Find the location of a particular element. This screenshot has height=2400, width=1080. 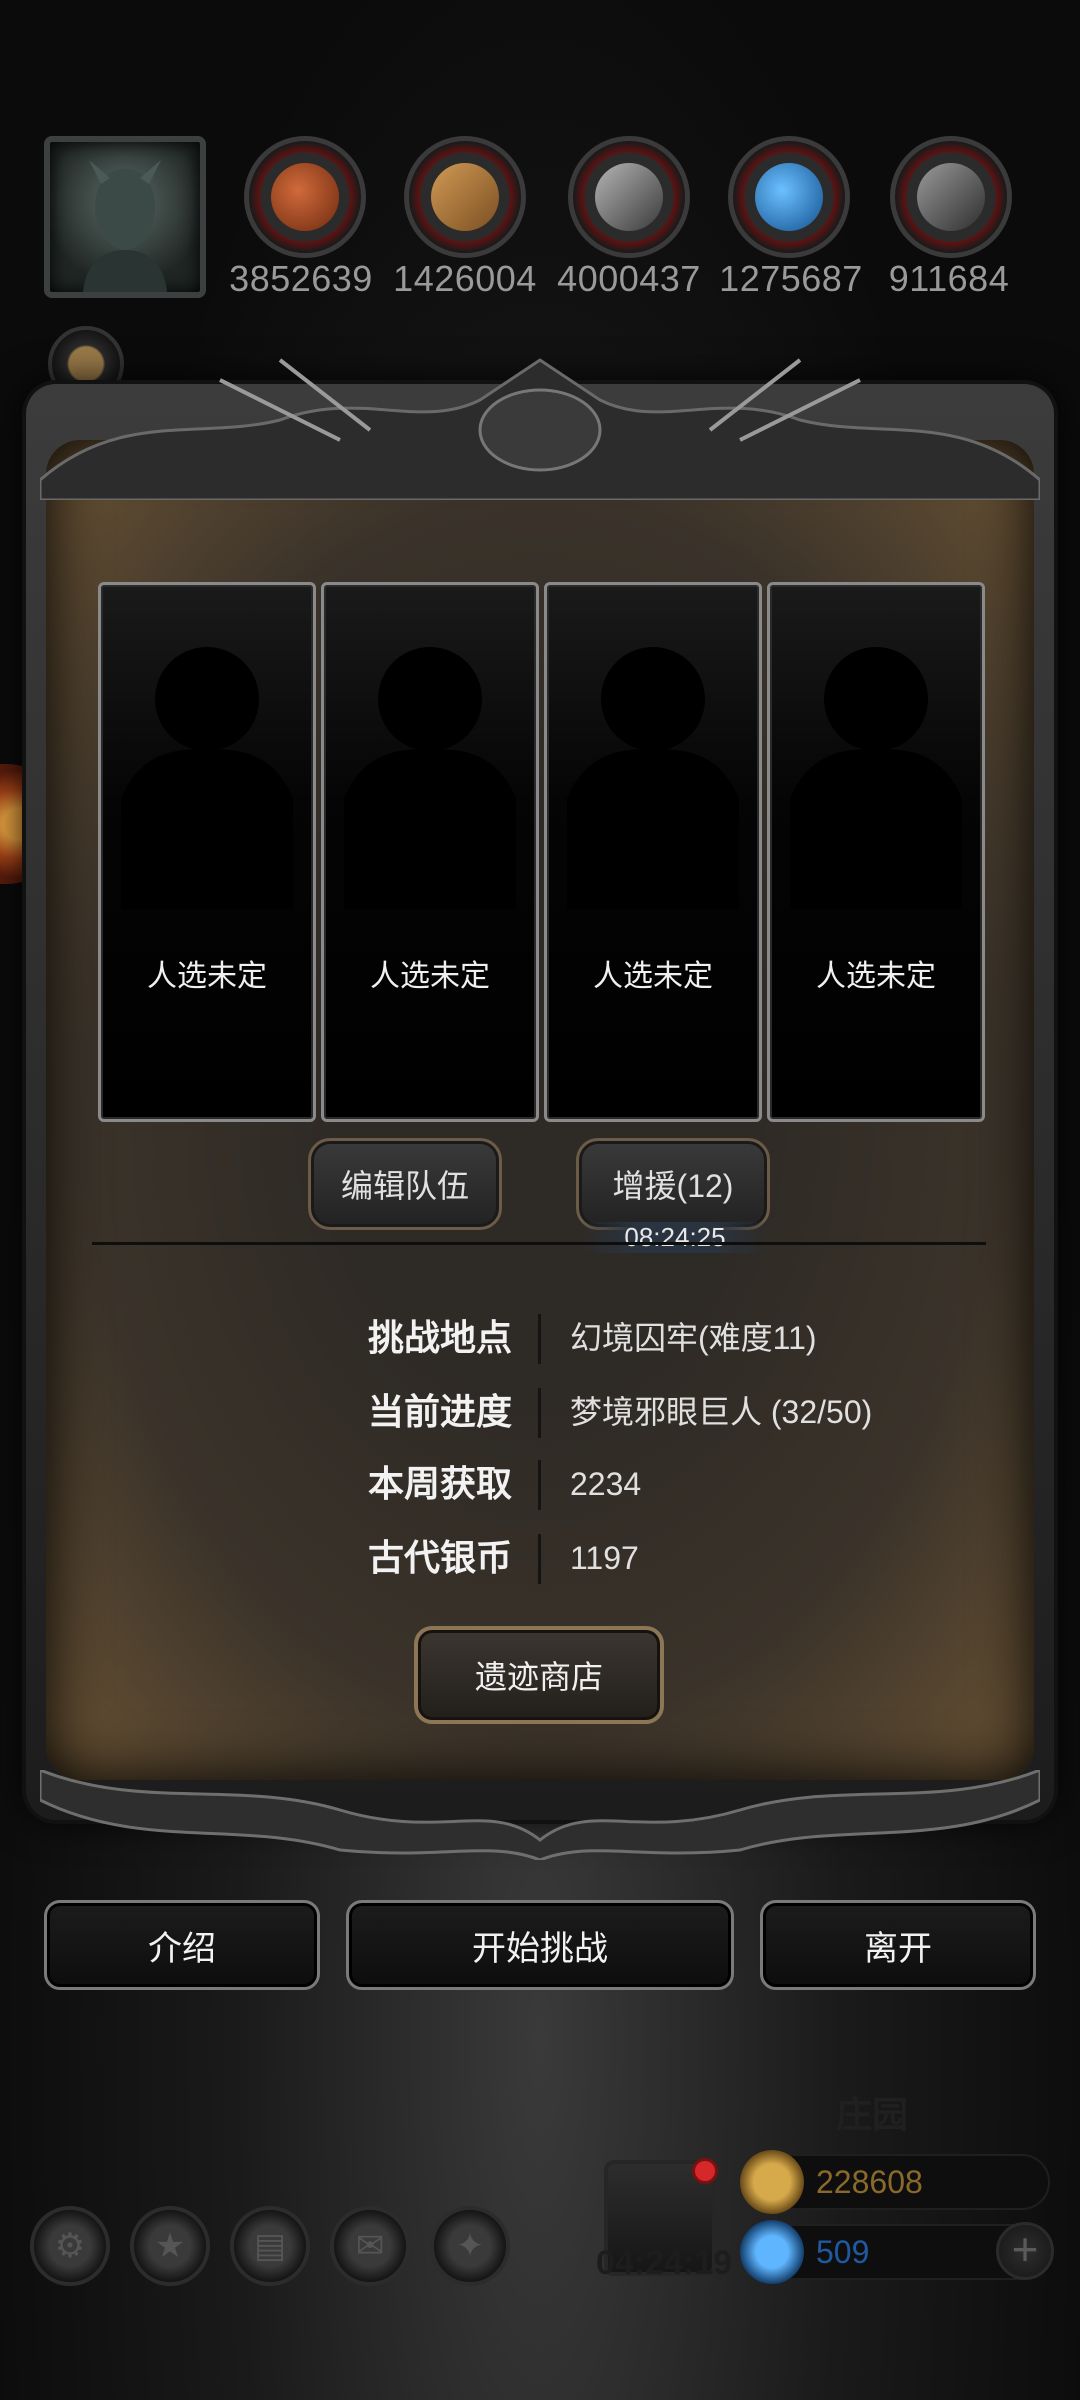

gem-value: 509 is located at coordinates (843, 2252).